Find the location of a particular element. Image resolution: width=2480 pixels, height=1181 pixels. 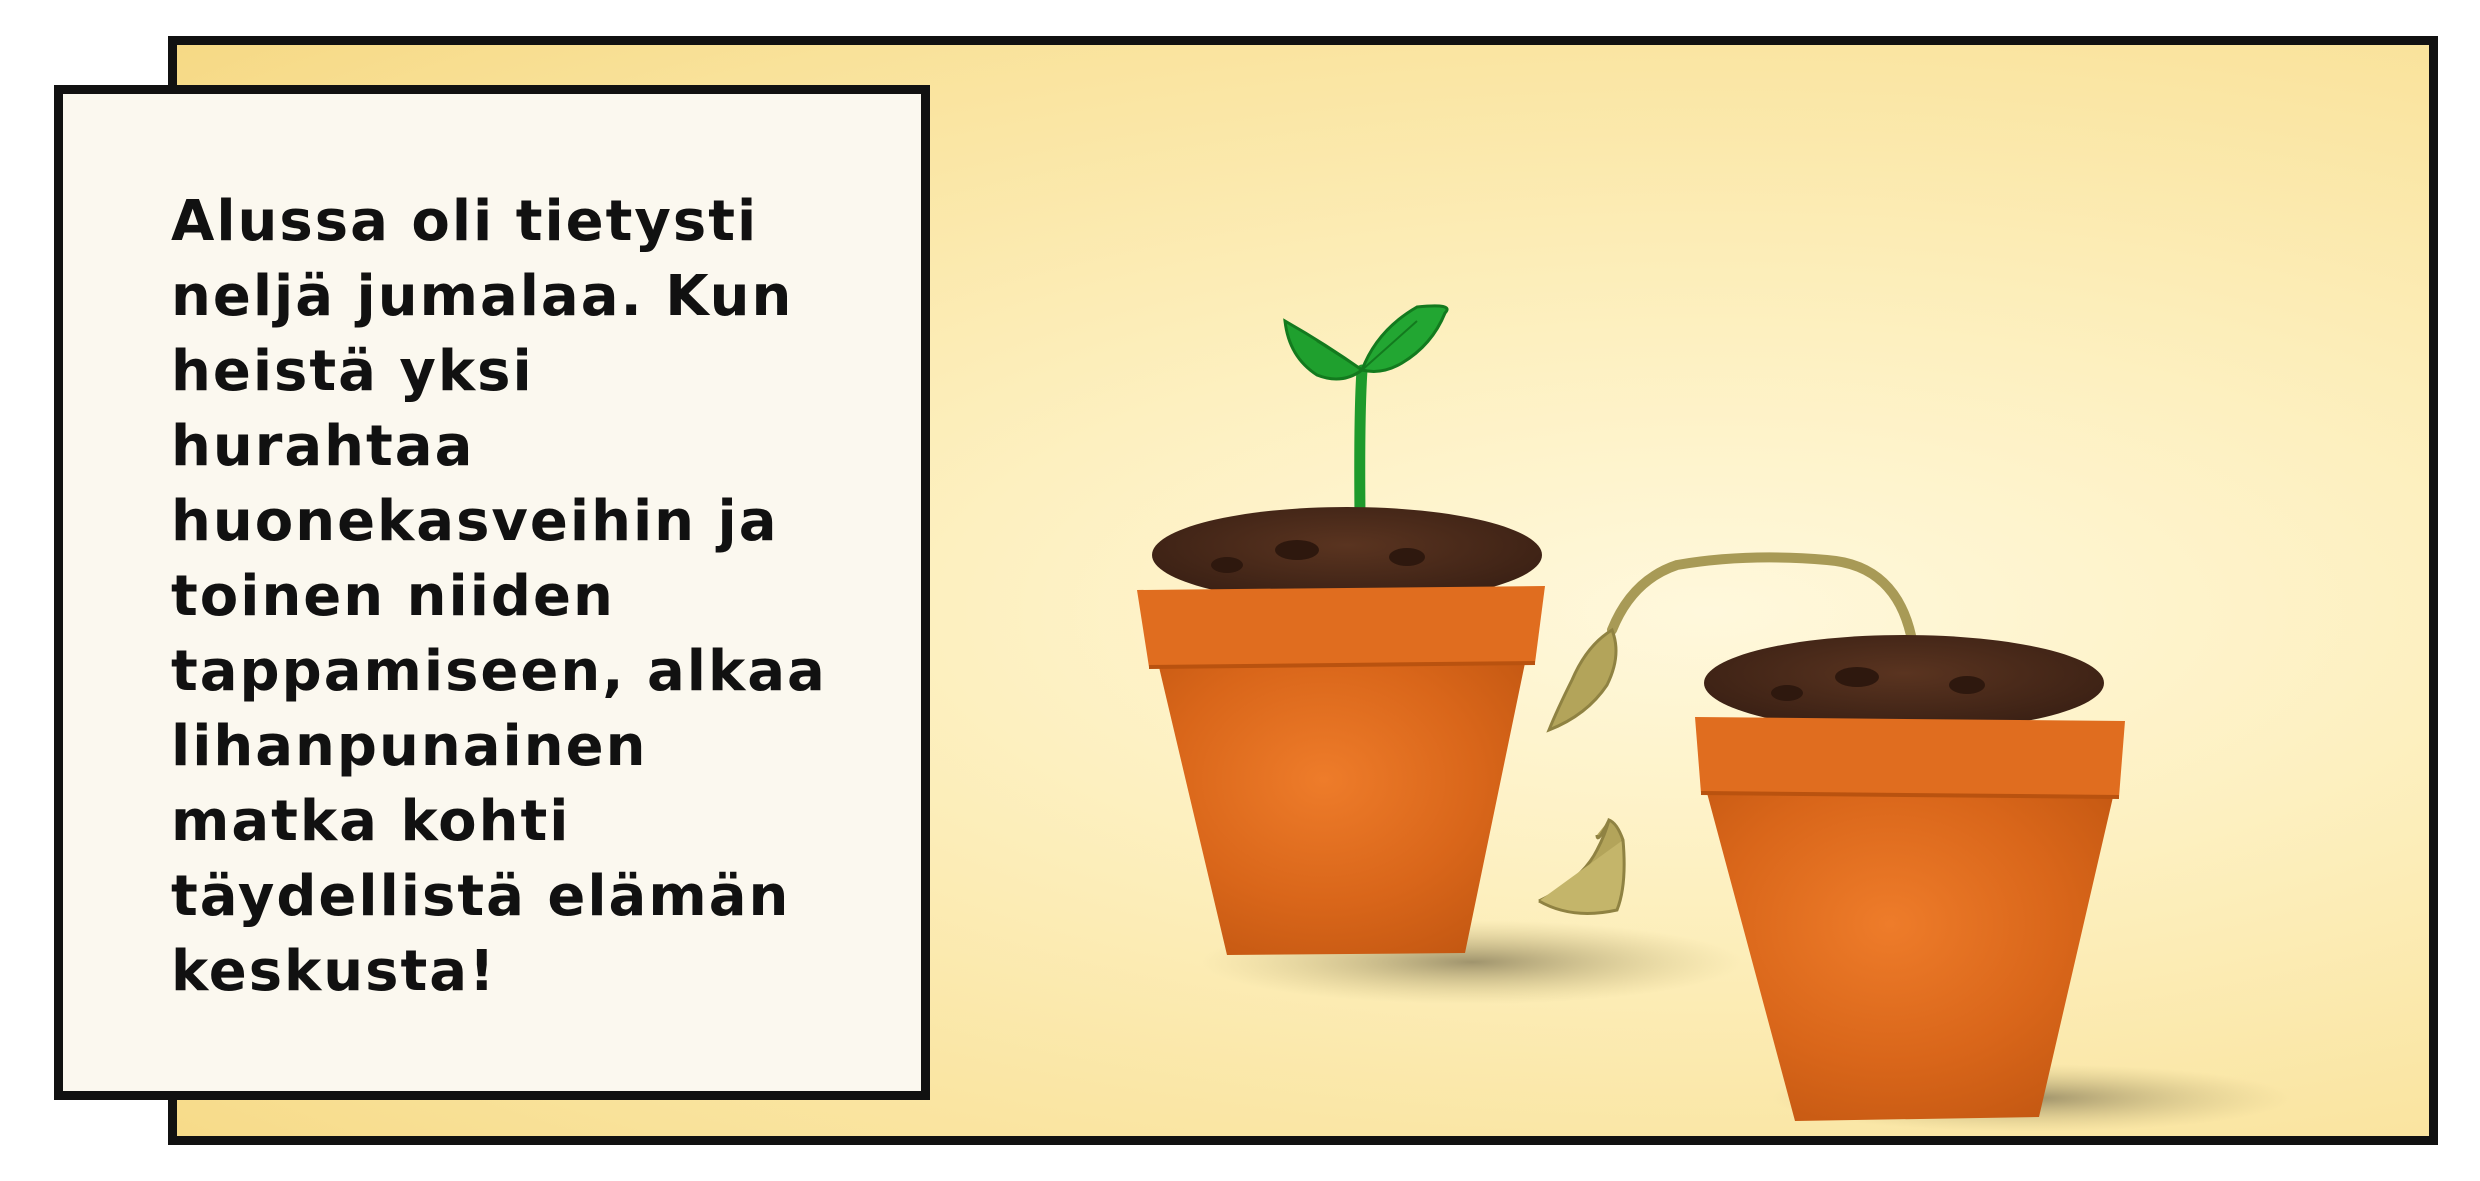

wilted-leaf is located at coordinates (1582, 680).